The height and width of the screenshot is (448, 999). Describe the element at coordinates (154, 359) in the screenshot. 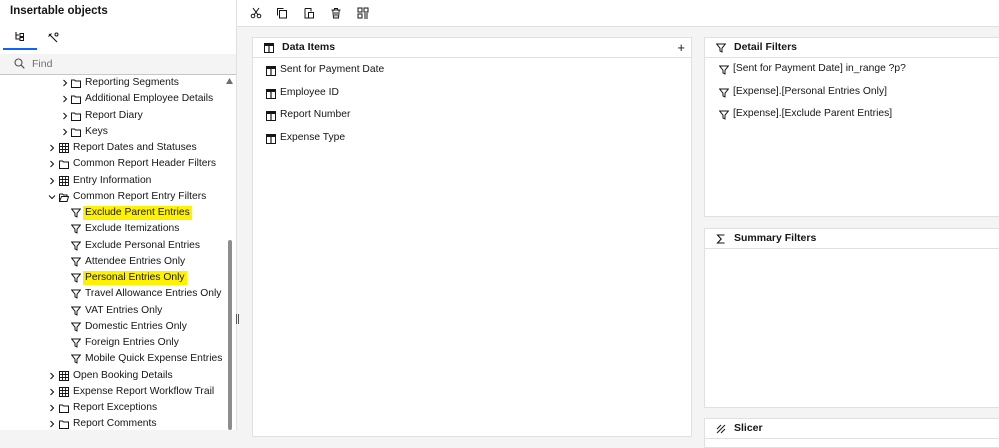

I see `tree-item-label: Mobile Quick Expense Entries on` at that location.